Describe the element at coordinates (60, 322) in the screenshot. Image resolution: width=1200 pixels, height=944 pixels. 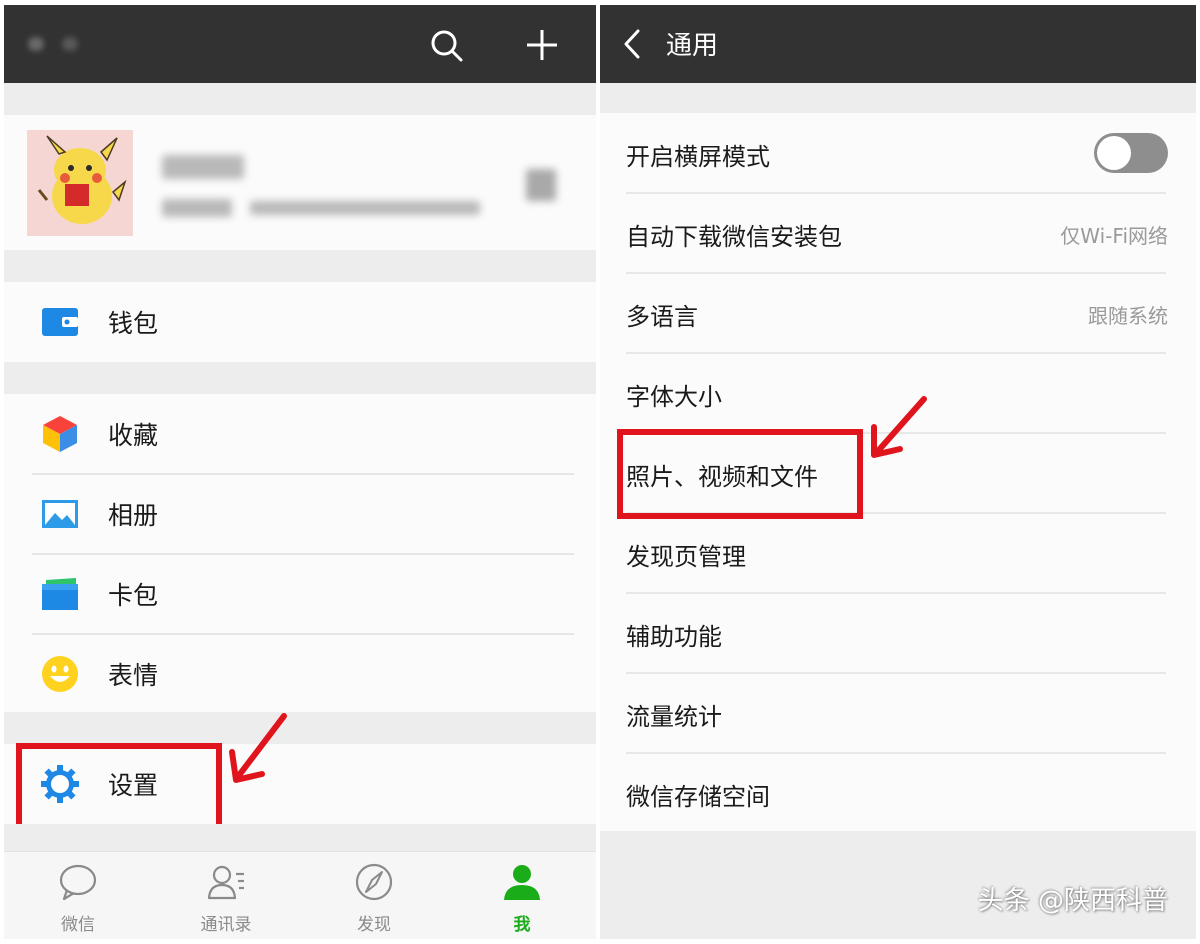
I see `wallet-icon` at that location.